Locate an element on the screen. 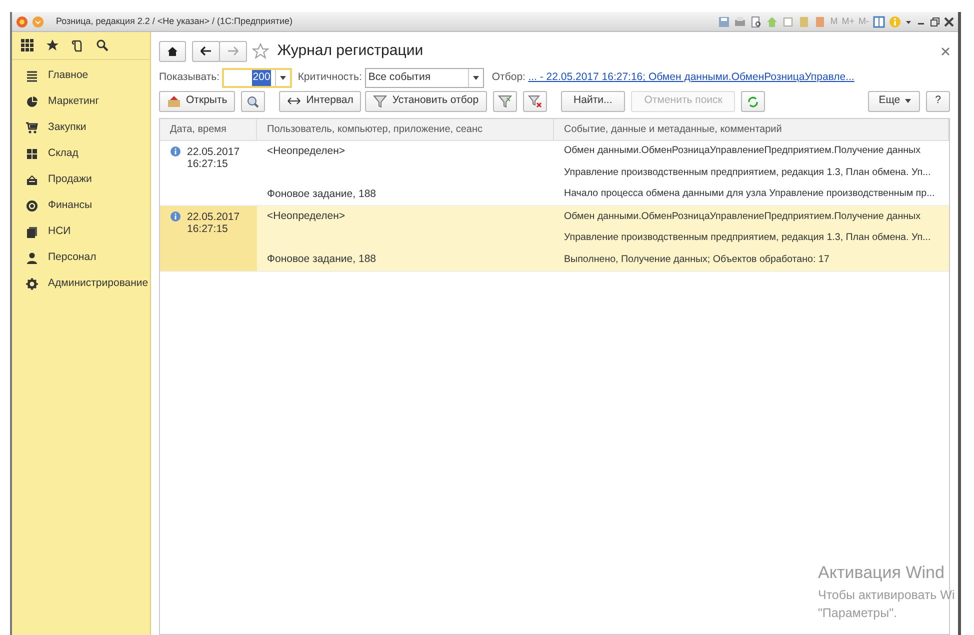  panel-icon is located at coordinates (879, 22).